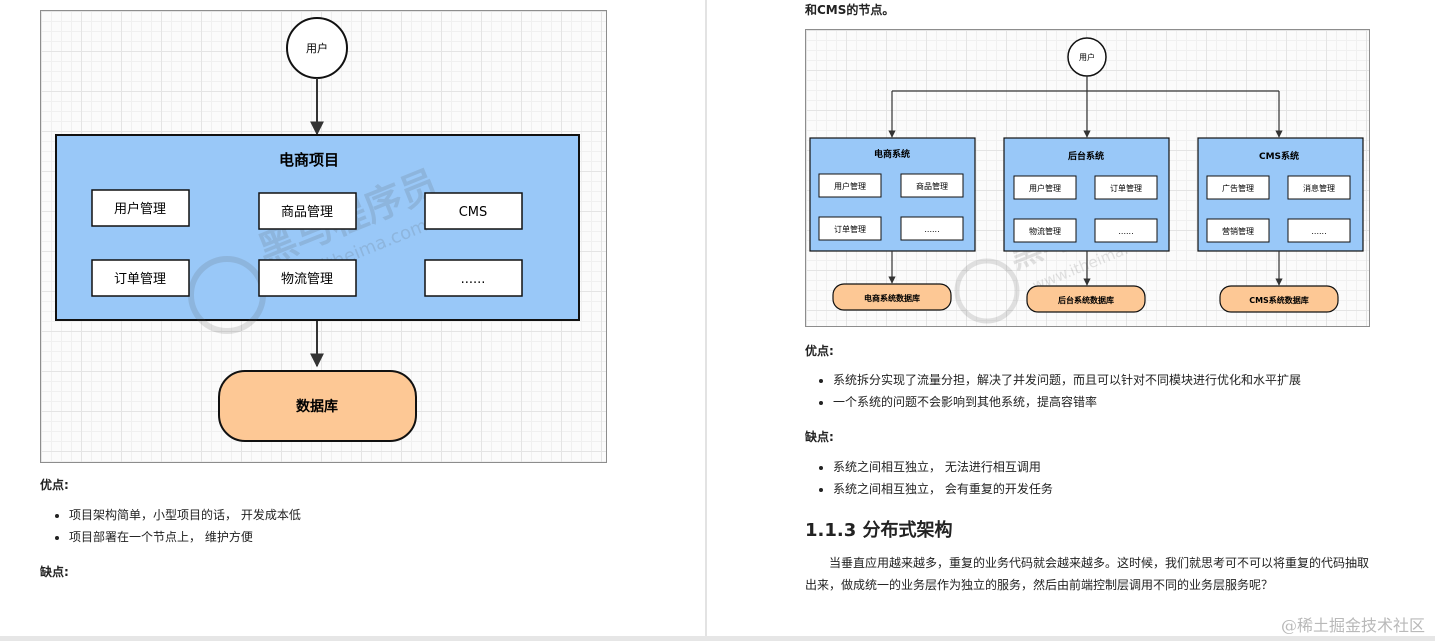 This screenshot has height=641, width=1435. What do you see at coordinates (309, 160) in the screenshot?
I see `project-title: 电商项目` at bounding box center [309, 160].